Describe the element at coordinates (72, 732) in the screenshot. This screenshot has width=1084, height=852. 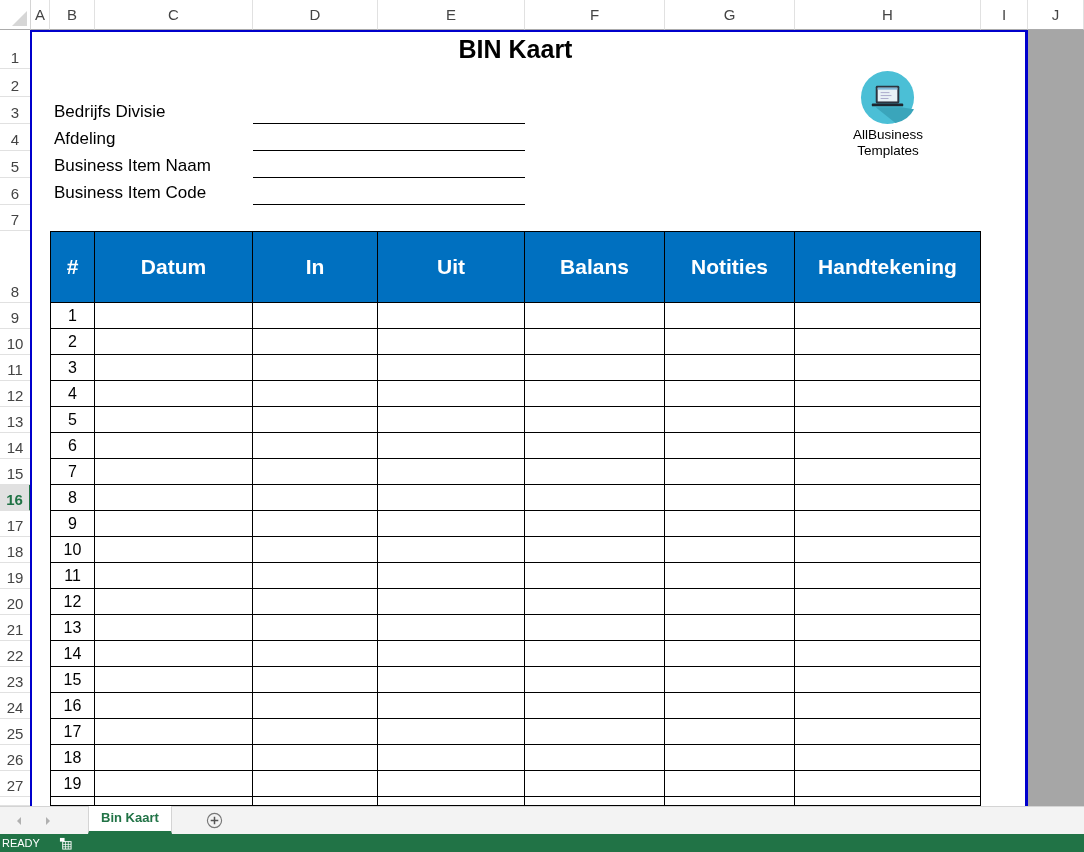
I see `row-number: 17` at that location.